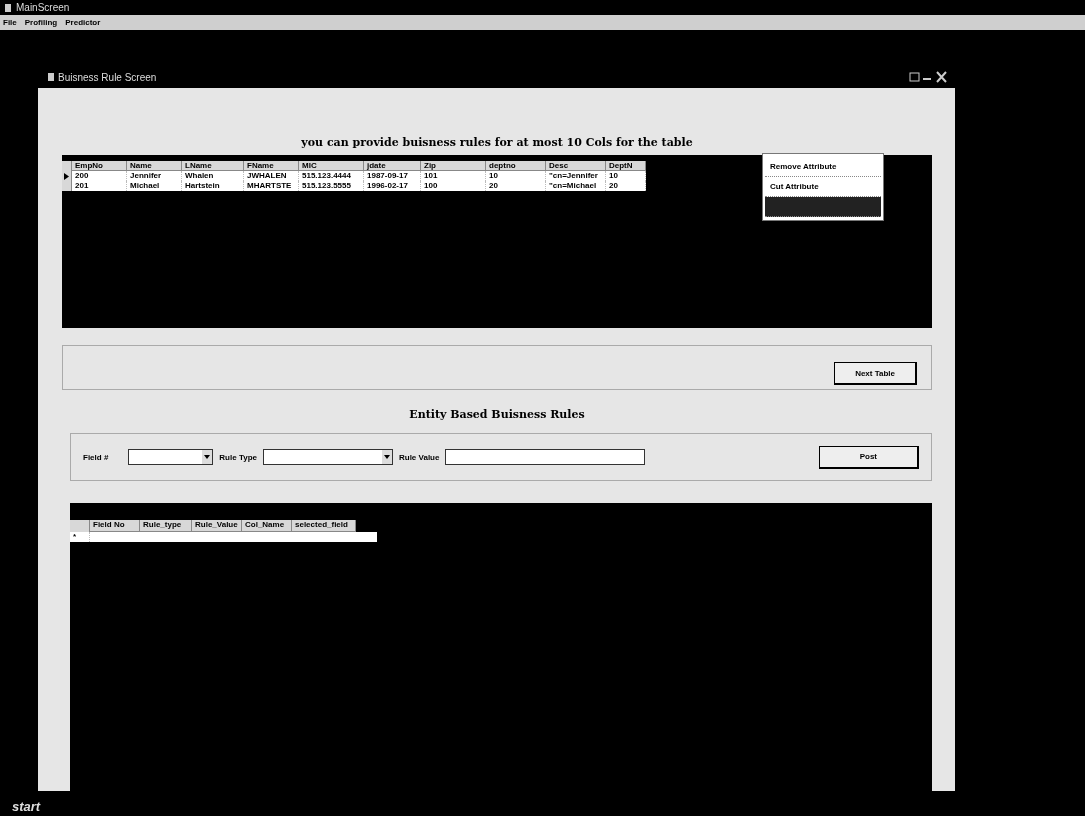  Describe the element at coordinates (41, 22) in the screenshot. I see `menu-item: Profiling` at that location.